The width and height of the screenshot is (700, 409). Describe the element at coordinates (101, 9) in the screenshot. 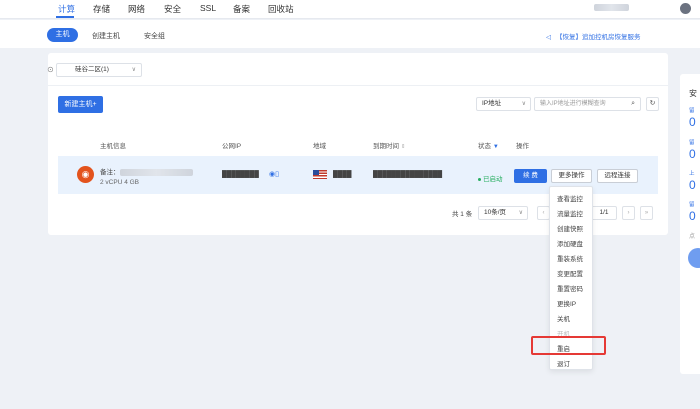

I see `tab-storage: 存储` at that location.